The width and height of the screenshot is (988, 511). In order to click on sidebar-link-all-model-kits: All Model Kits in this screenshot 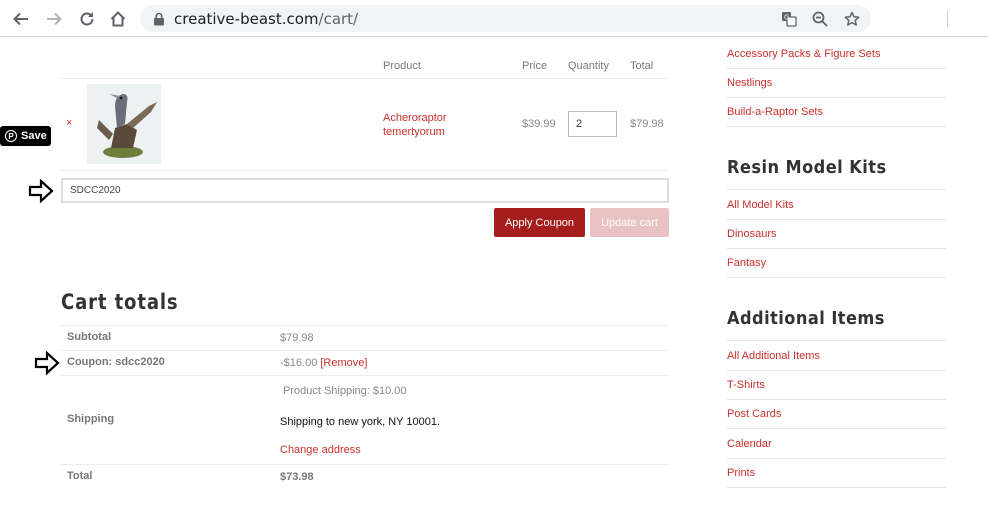, I will do `click(760, 205)`.